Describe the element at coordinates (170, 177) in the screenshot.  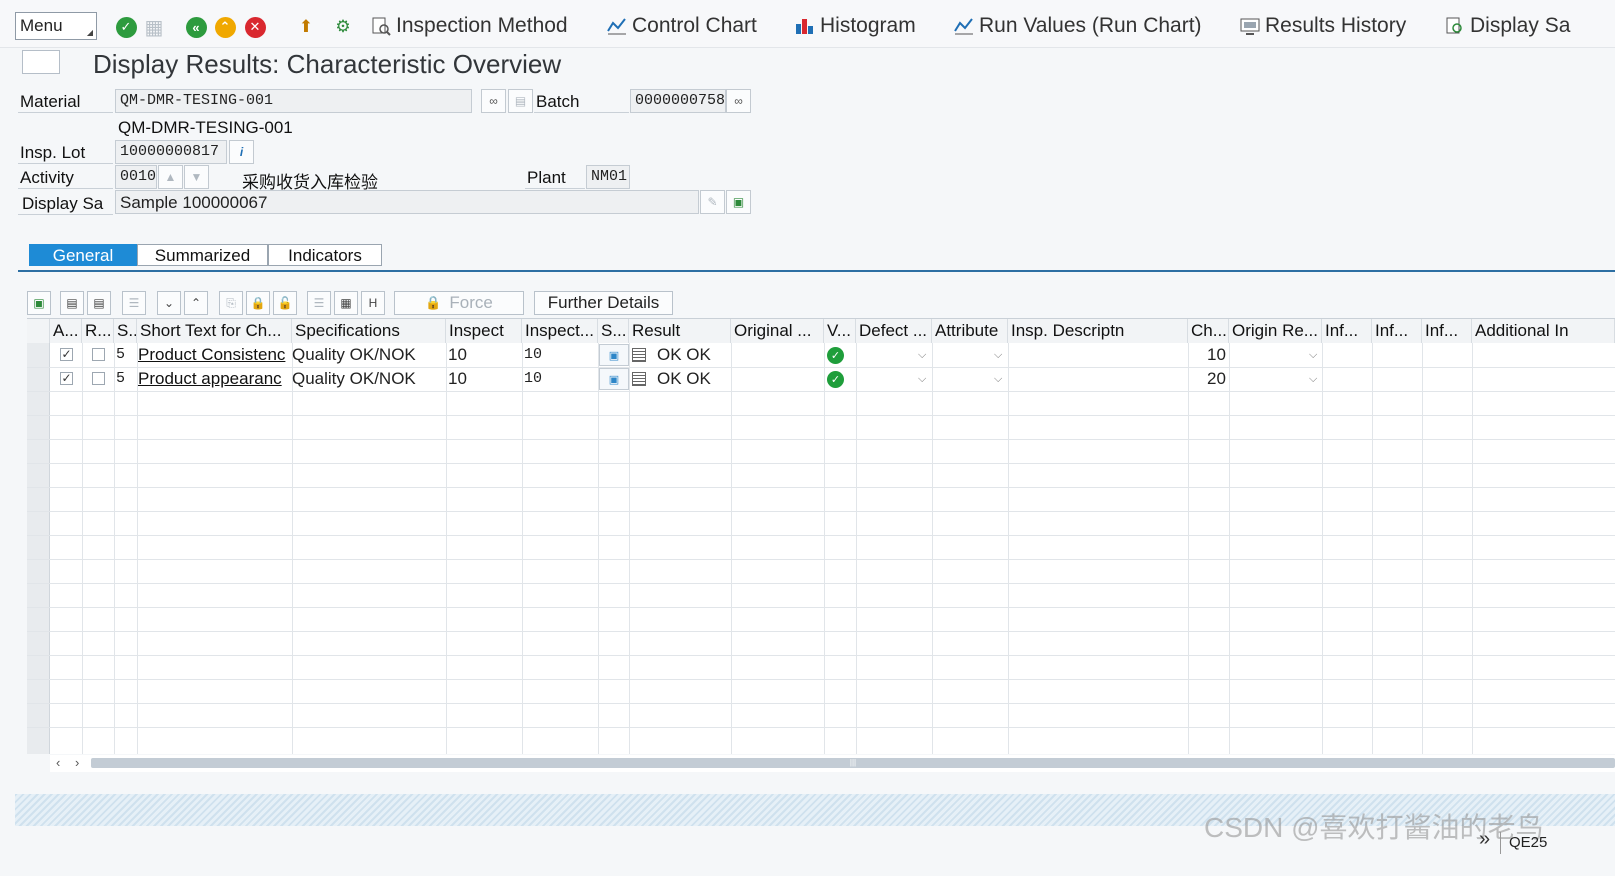
I see `activity-up-icon: ▲` at that location.